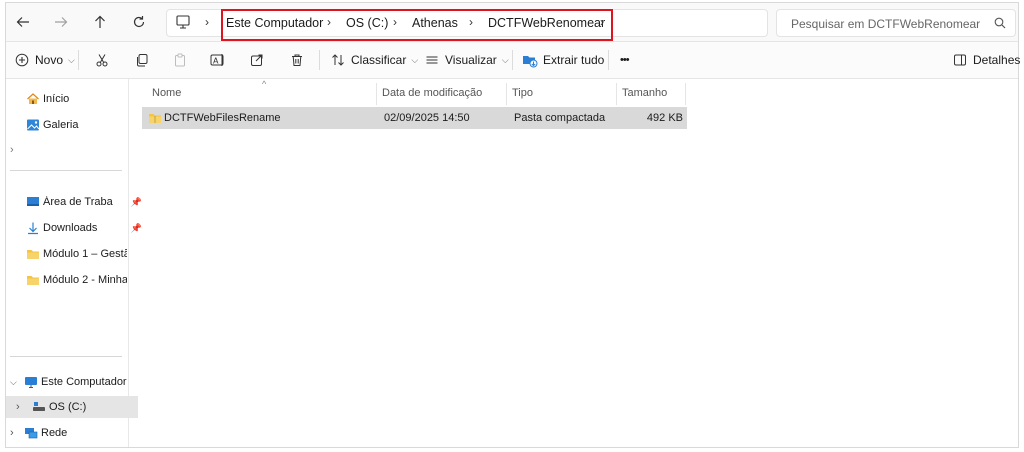  What do you see at coordinates (530, 60) in the screenshot?
I see `extract-zip-icon` at bounding box center [530, 60].